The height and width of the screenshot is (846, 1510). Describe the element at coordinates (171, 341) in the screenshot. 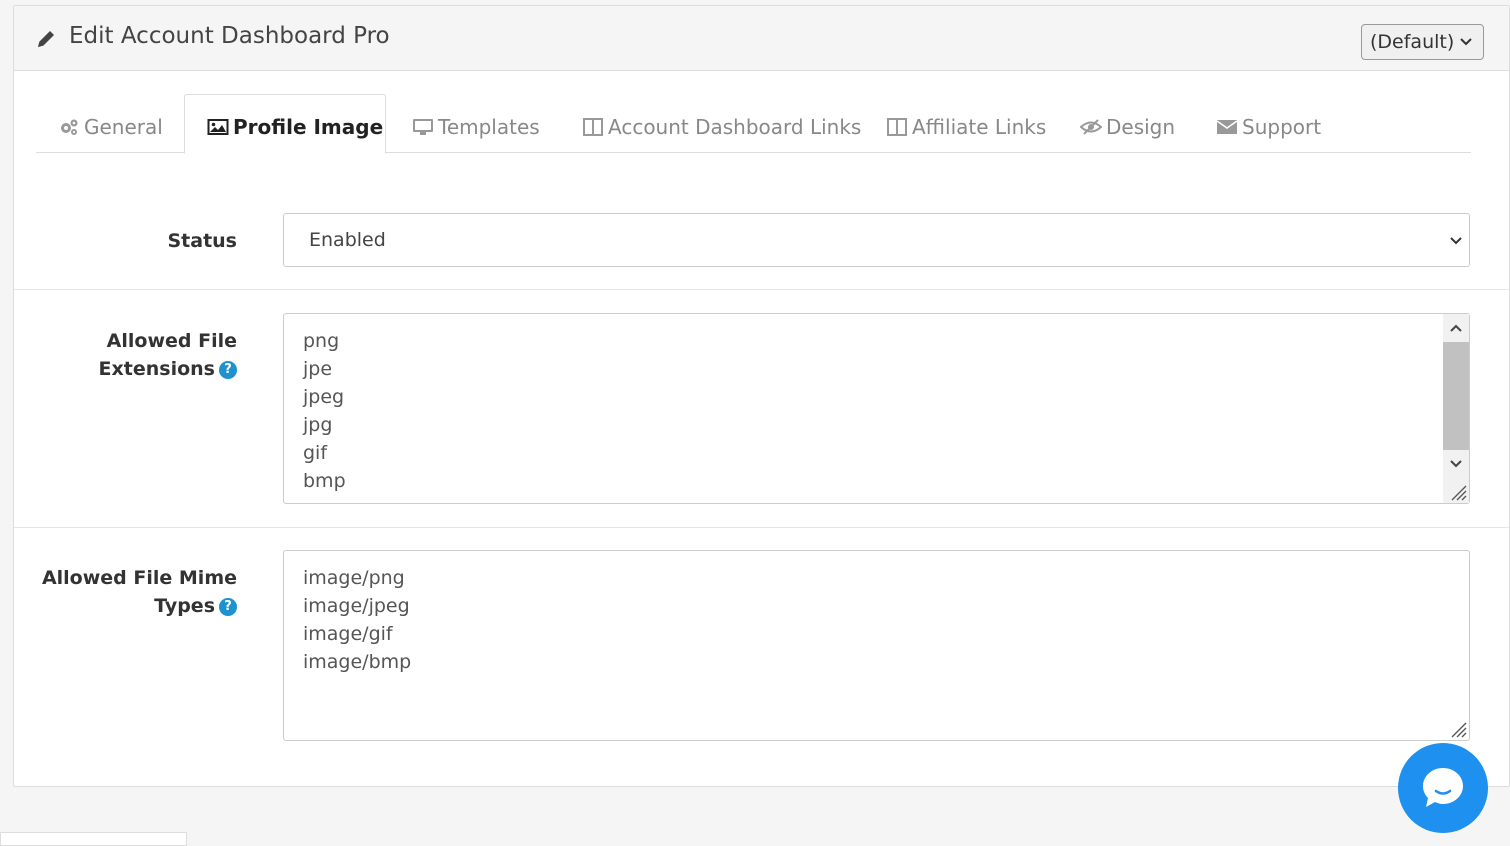

I see `label-line: Allowed File` at that location.